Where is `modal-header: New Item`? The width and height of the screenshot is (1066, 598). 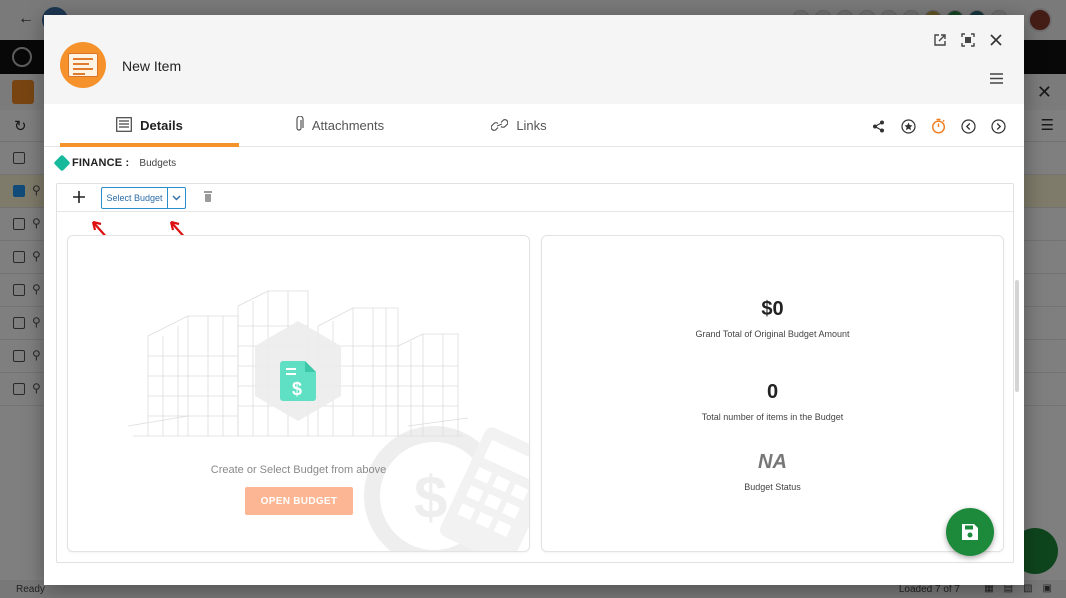
modal-header: New Item is located at coordinates (534, 59).